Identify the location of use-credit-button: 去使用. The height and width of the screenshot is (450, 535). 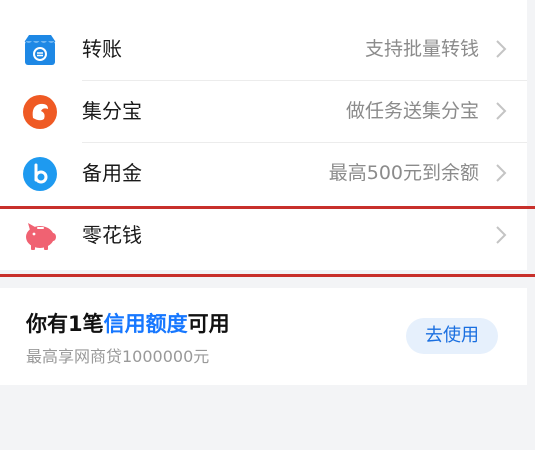
(452, 336).